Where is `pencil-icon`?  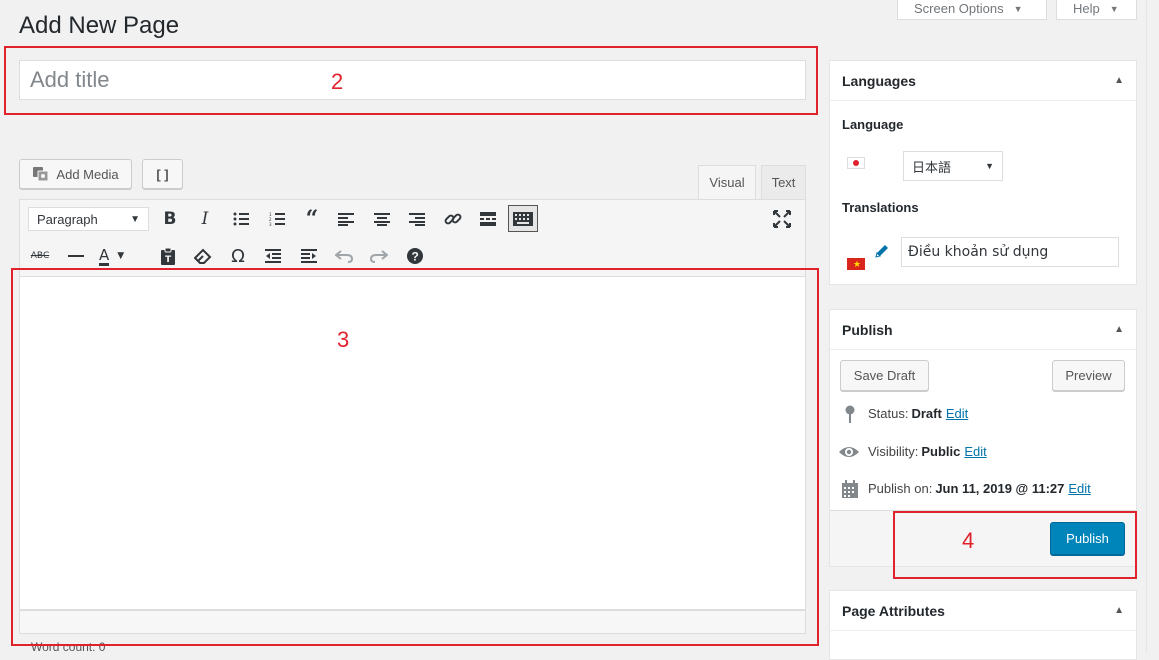
pencil-icon is located at coordinates (882, 252).